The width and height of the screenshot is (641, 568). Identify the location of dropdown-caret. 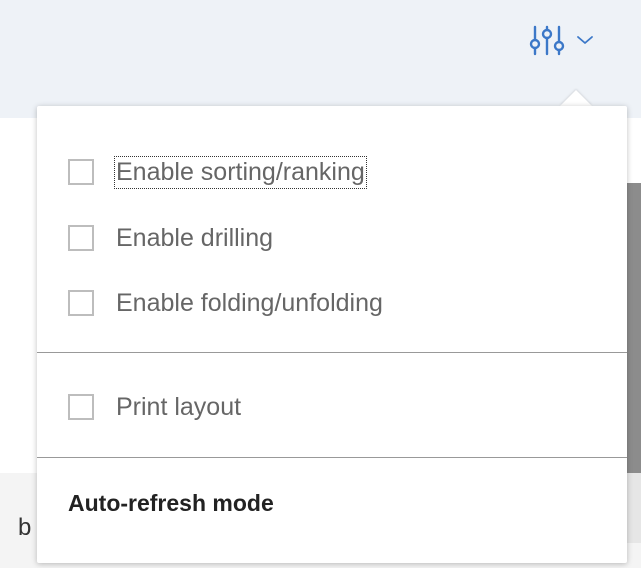
(576, 98).